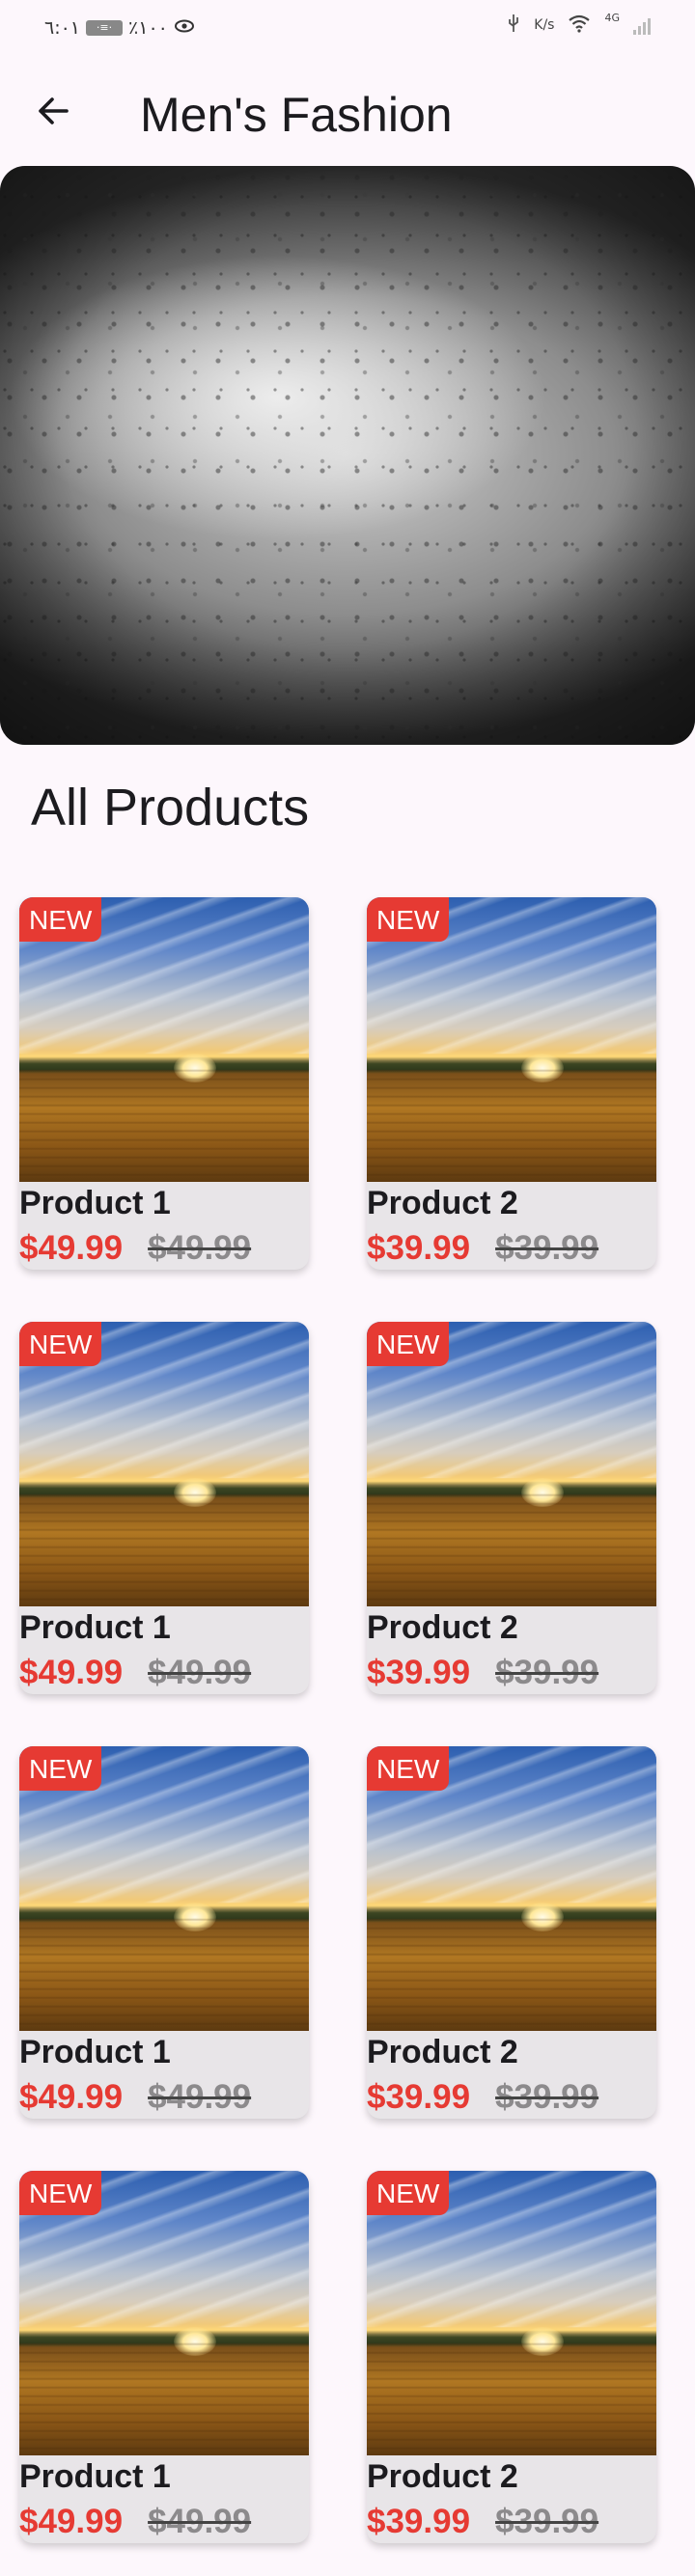 Image resolution: width=695 pixels, height=2576 pixels. What do you see at coordinates (105, 28) in the screenshot?
I see `sim-icon: ·≡·` at bounding box center [105, 28].